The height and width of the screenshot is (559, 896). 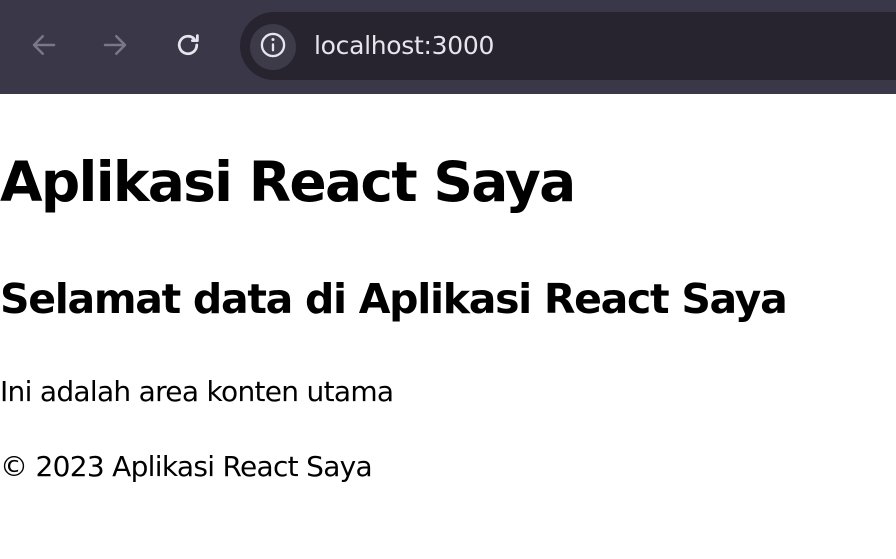 I want to click on page-title: Aplikasi React Saya, so click(x=288, y=182).